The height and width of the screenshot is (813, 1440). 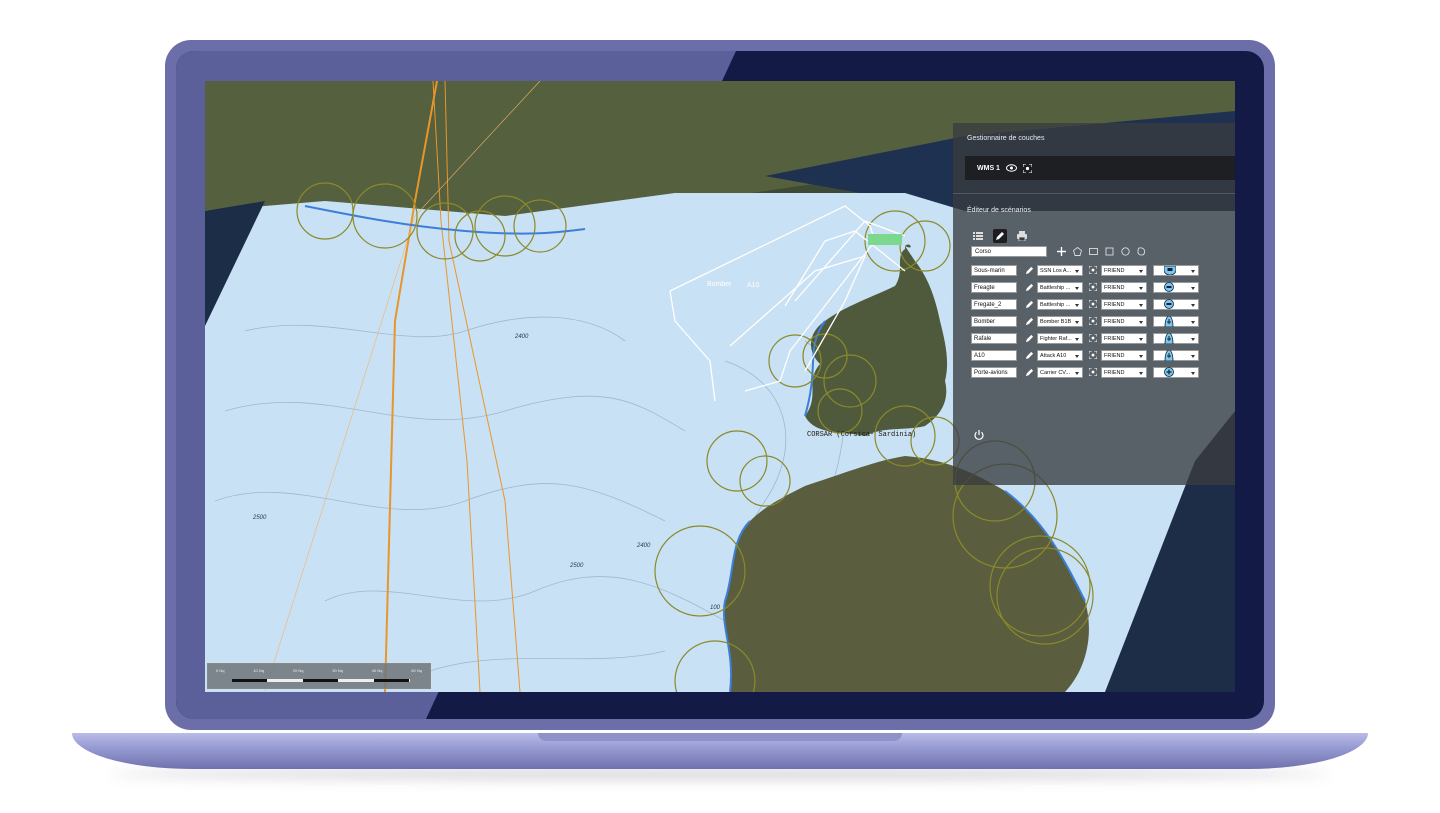 What do you see at coordinates (1085, 304) in the screenshot?
I see `unit-row: Fregate_2 Battleship ... FRIEND` at bounding box center [1085, 304].